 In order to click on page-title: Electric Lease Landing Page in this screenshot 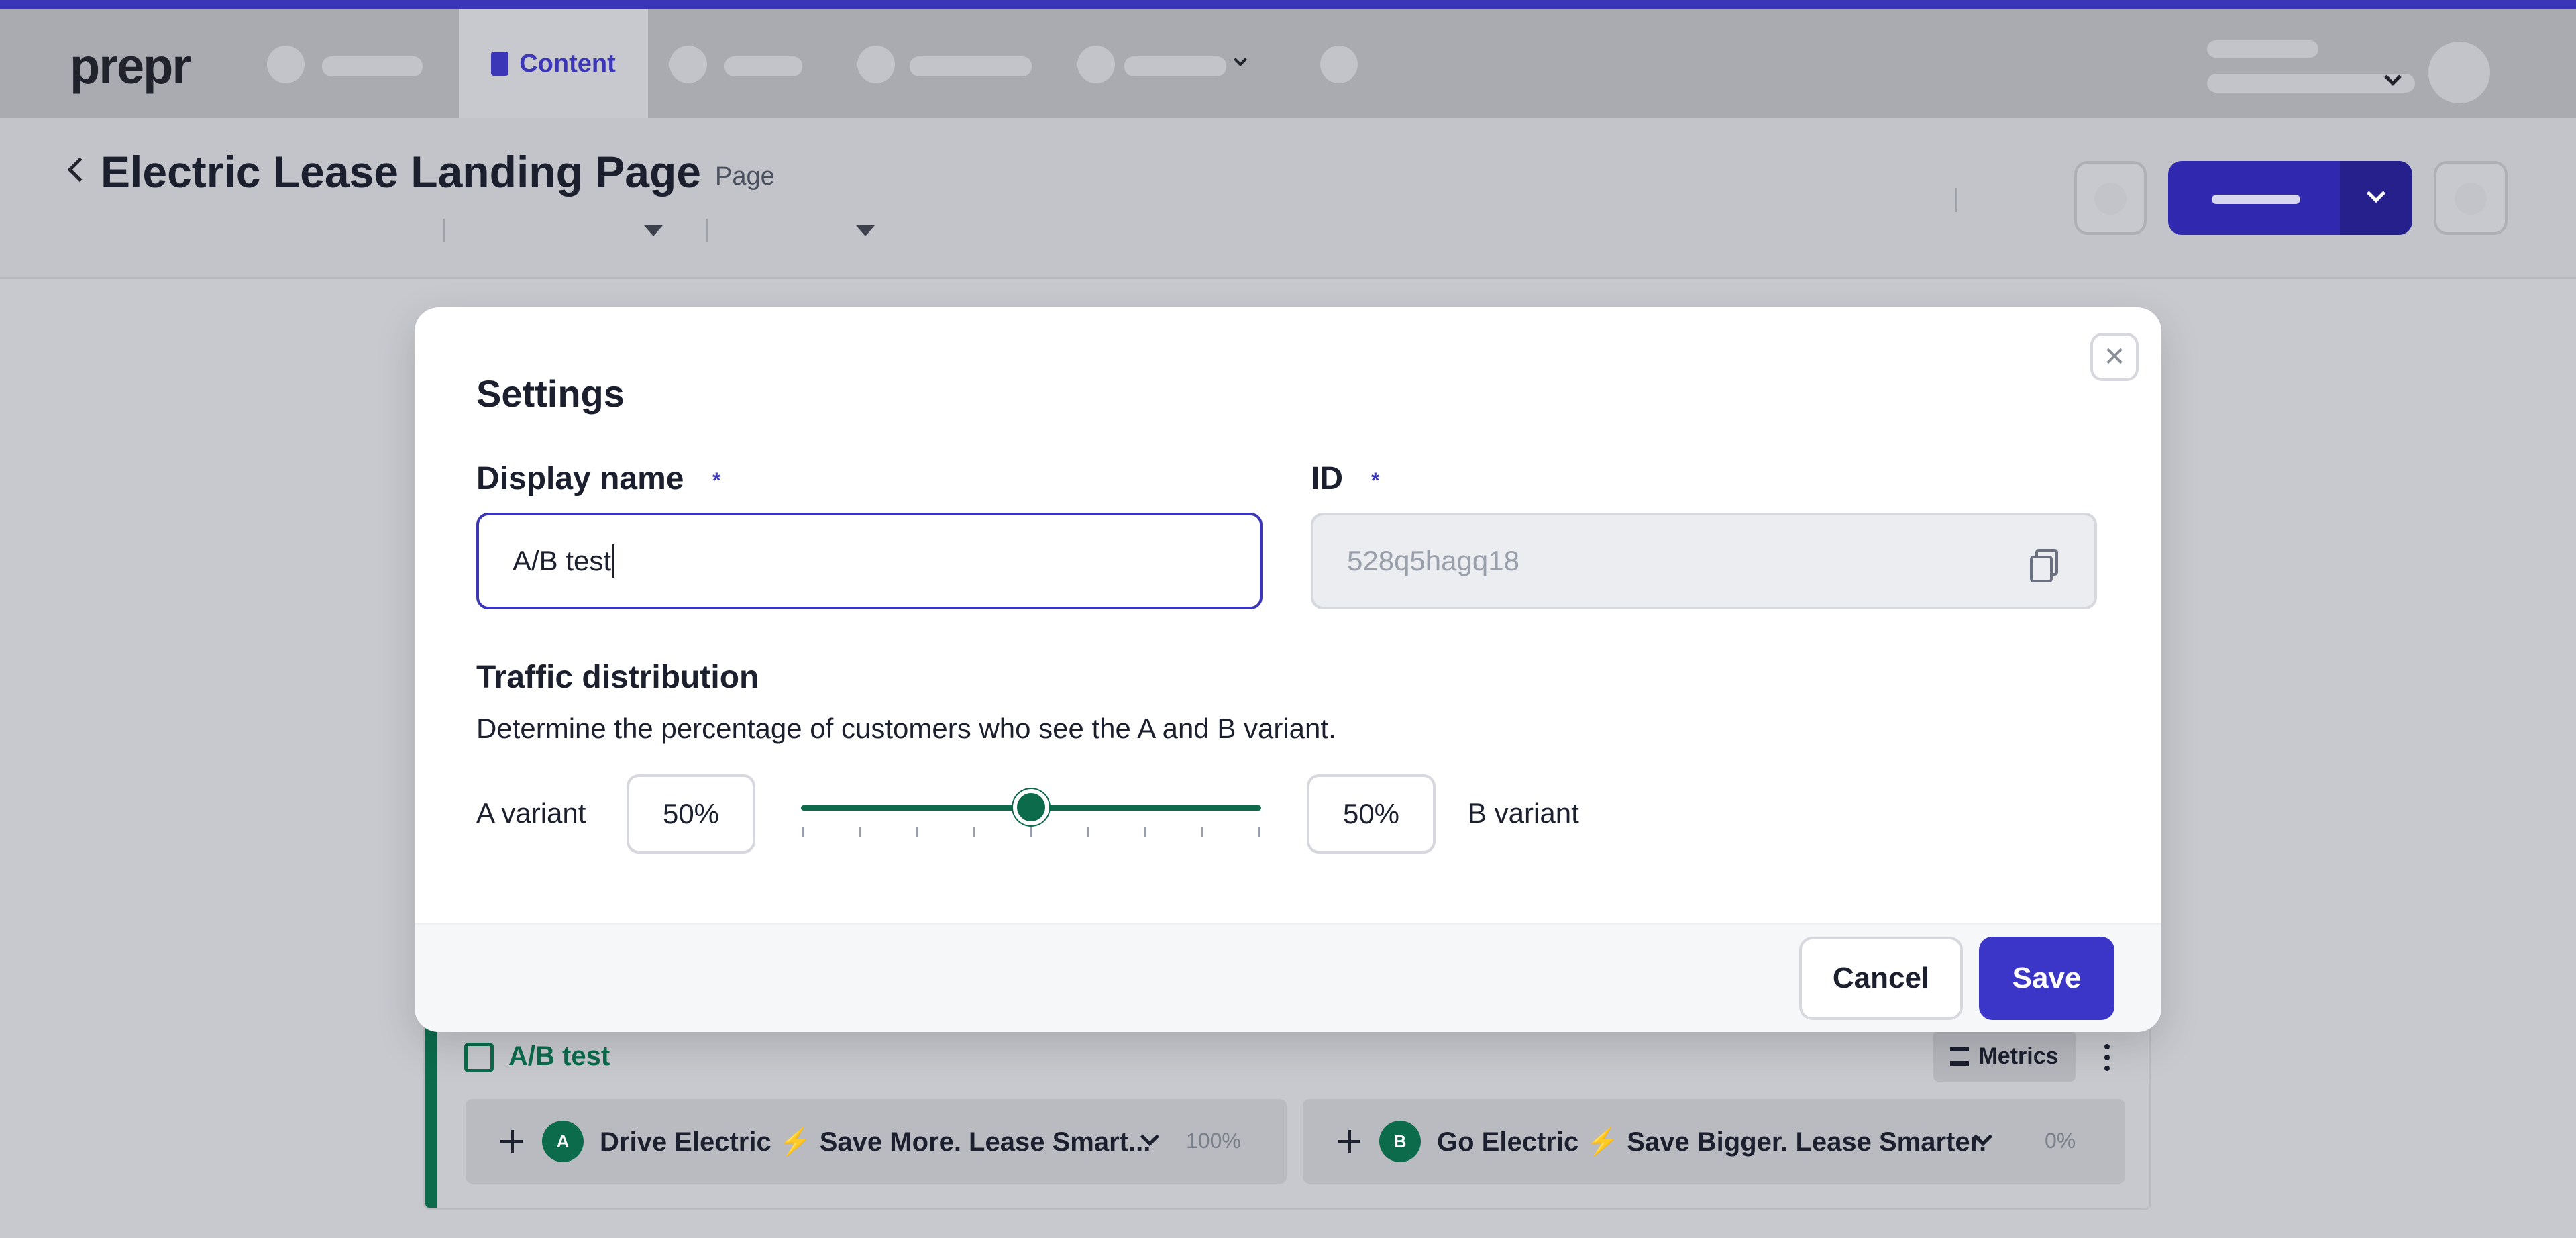, I will do `click(401, 172)`.